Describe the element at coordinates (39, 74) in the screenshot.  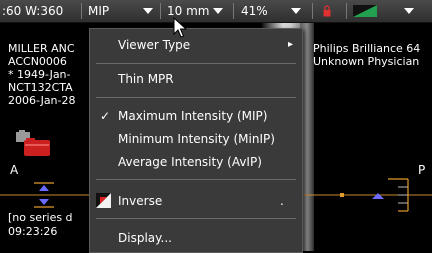
I see `birth-date: * 1949-Jan-` at that location.